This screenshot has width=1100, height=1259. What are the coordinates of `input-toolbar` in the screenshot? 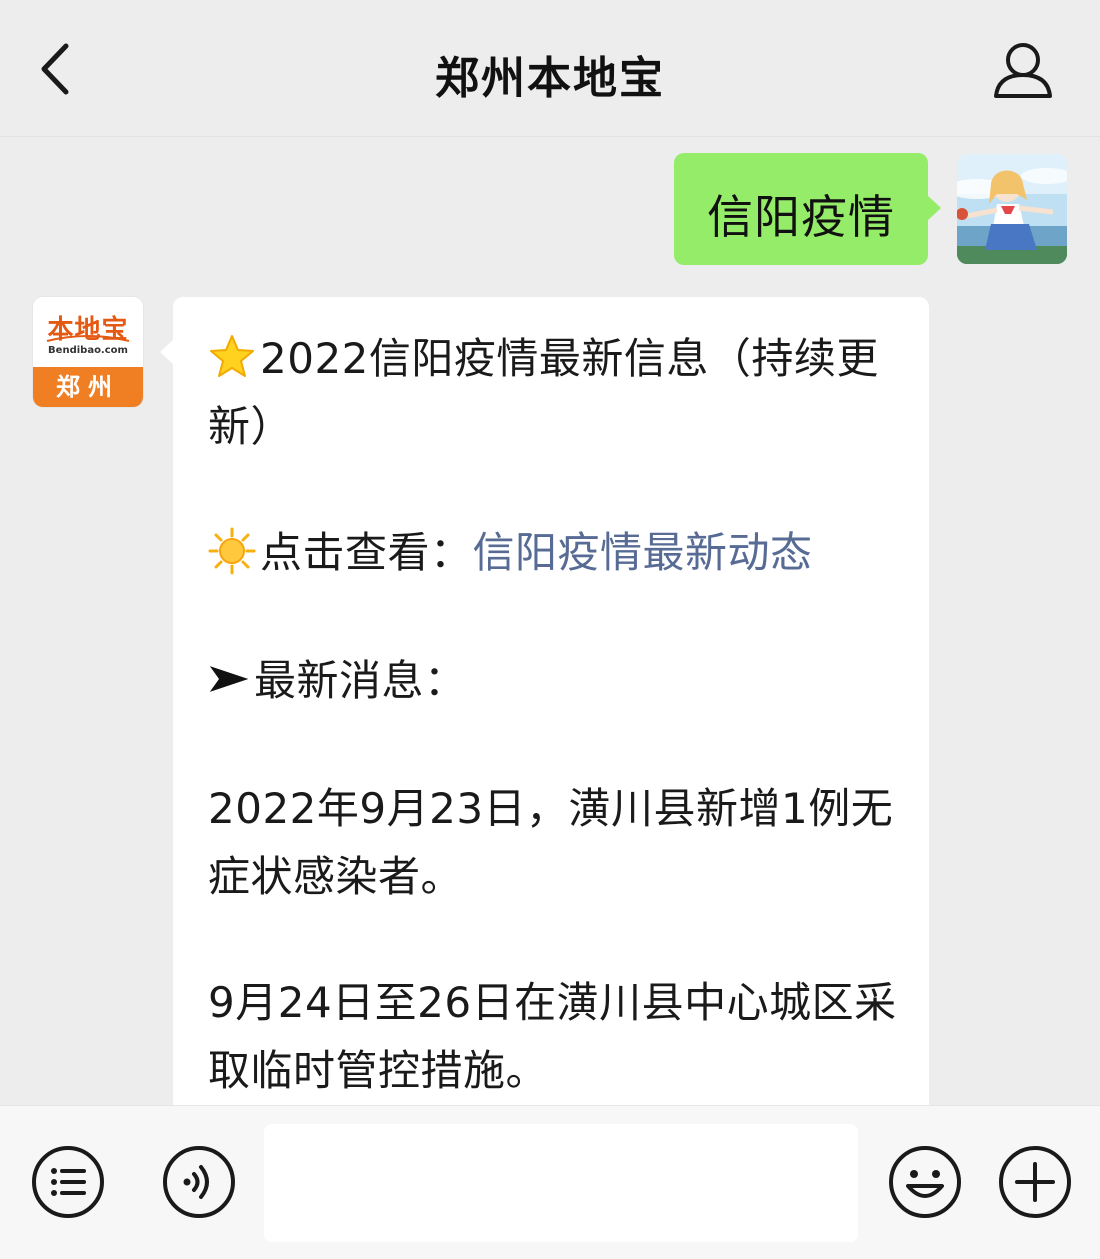 It's located at (550, 1182).